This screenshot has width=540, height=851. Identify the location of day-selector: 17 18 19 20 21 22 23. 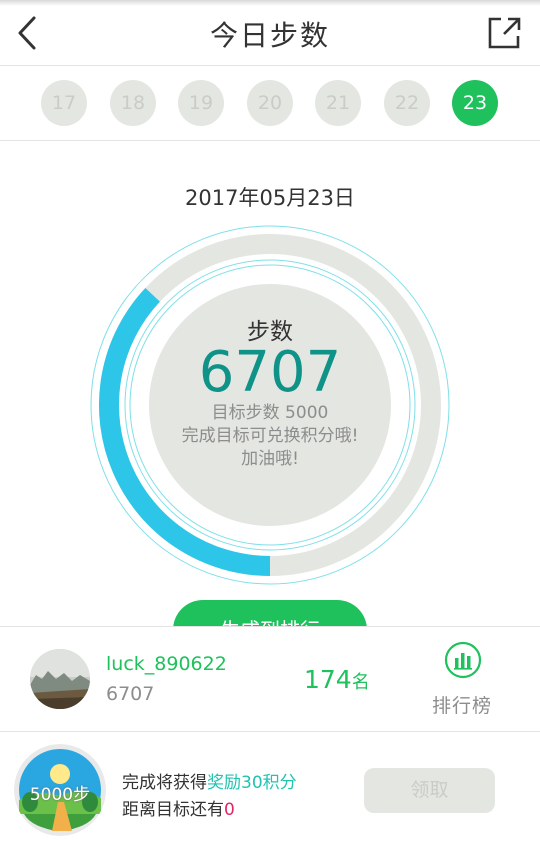
(270, 103).